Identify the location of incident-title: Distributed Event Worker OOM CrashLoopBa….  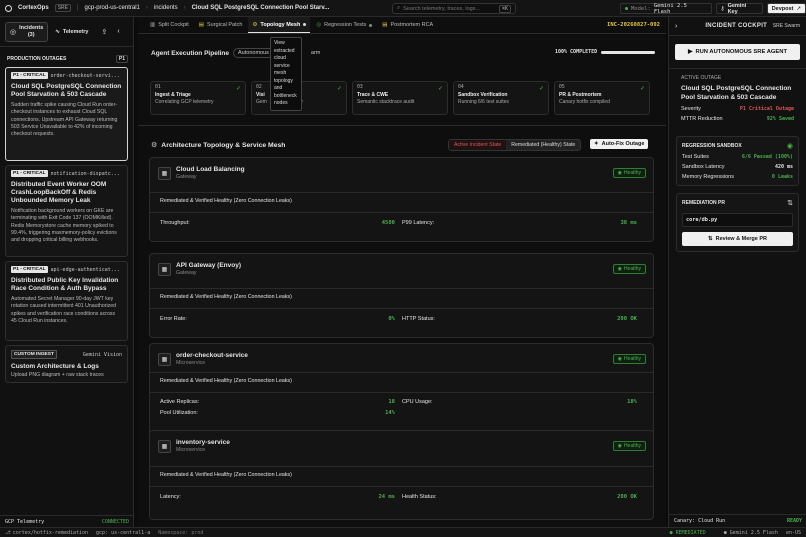
(59, 192).